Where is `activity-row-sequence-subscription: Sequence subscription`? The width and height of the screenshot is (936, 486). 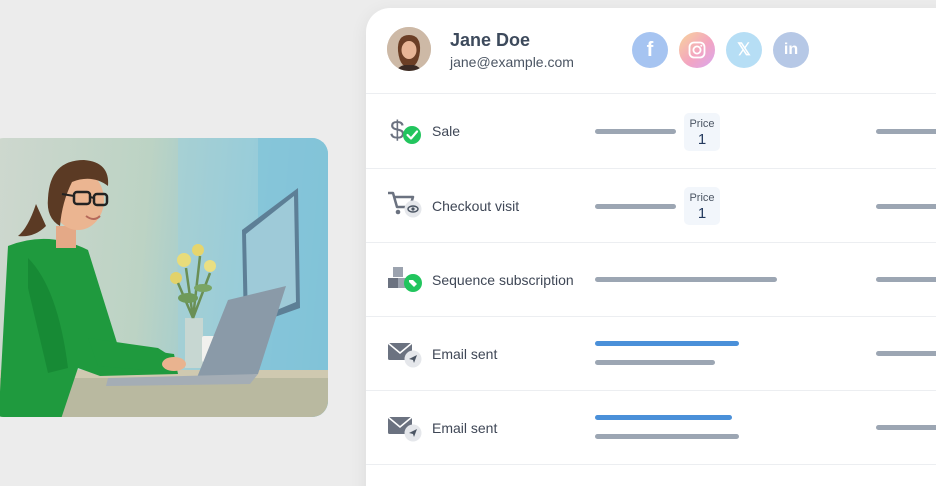
activity-row-sequence-subscription: Sequence subscription is located at coordinates (651, 280).